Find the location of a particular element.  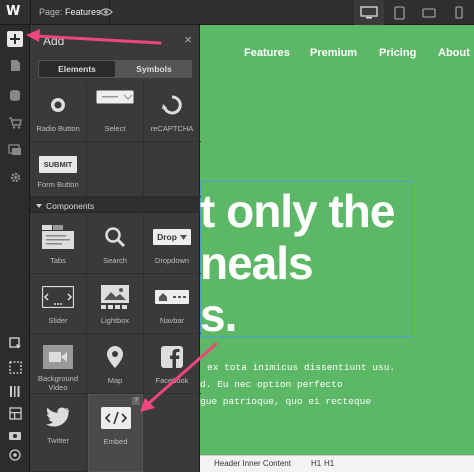

submit-icon: SUBMIT is located at coordinates (58, 164).